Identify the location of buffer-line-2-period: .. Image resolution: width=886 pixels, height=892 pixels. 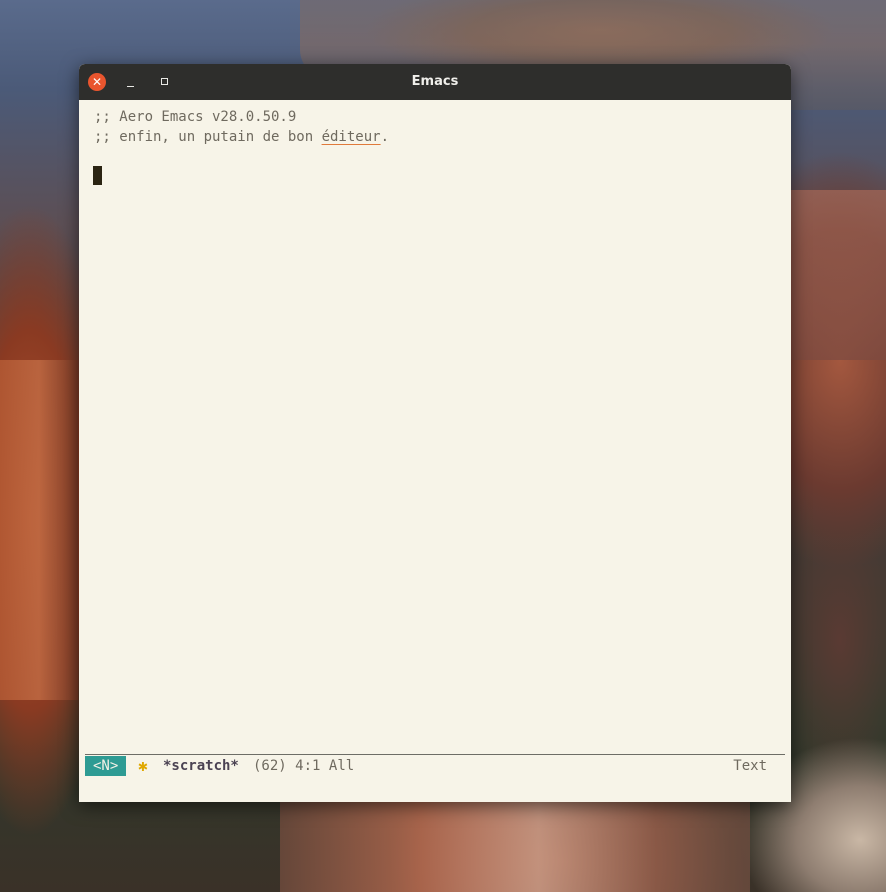
(385, 137).